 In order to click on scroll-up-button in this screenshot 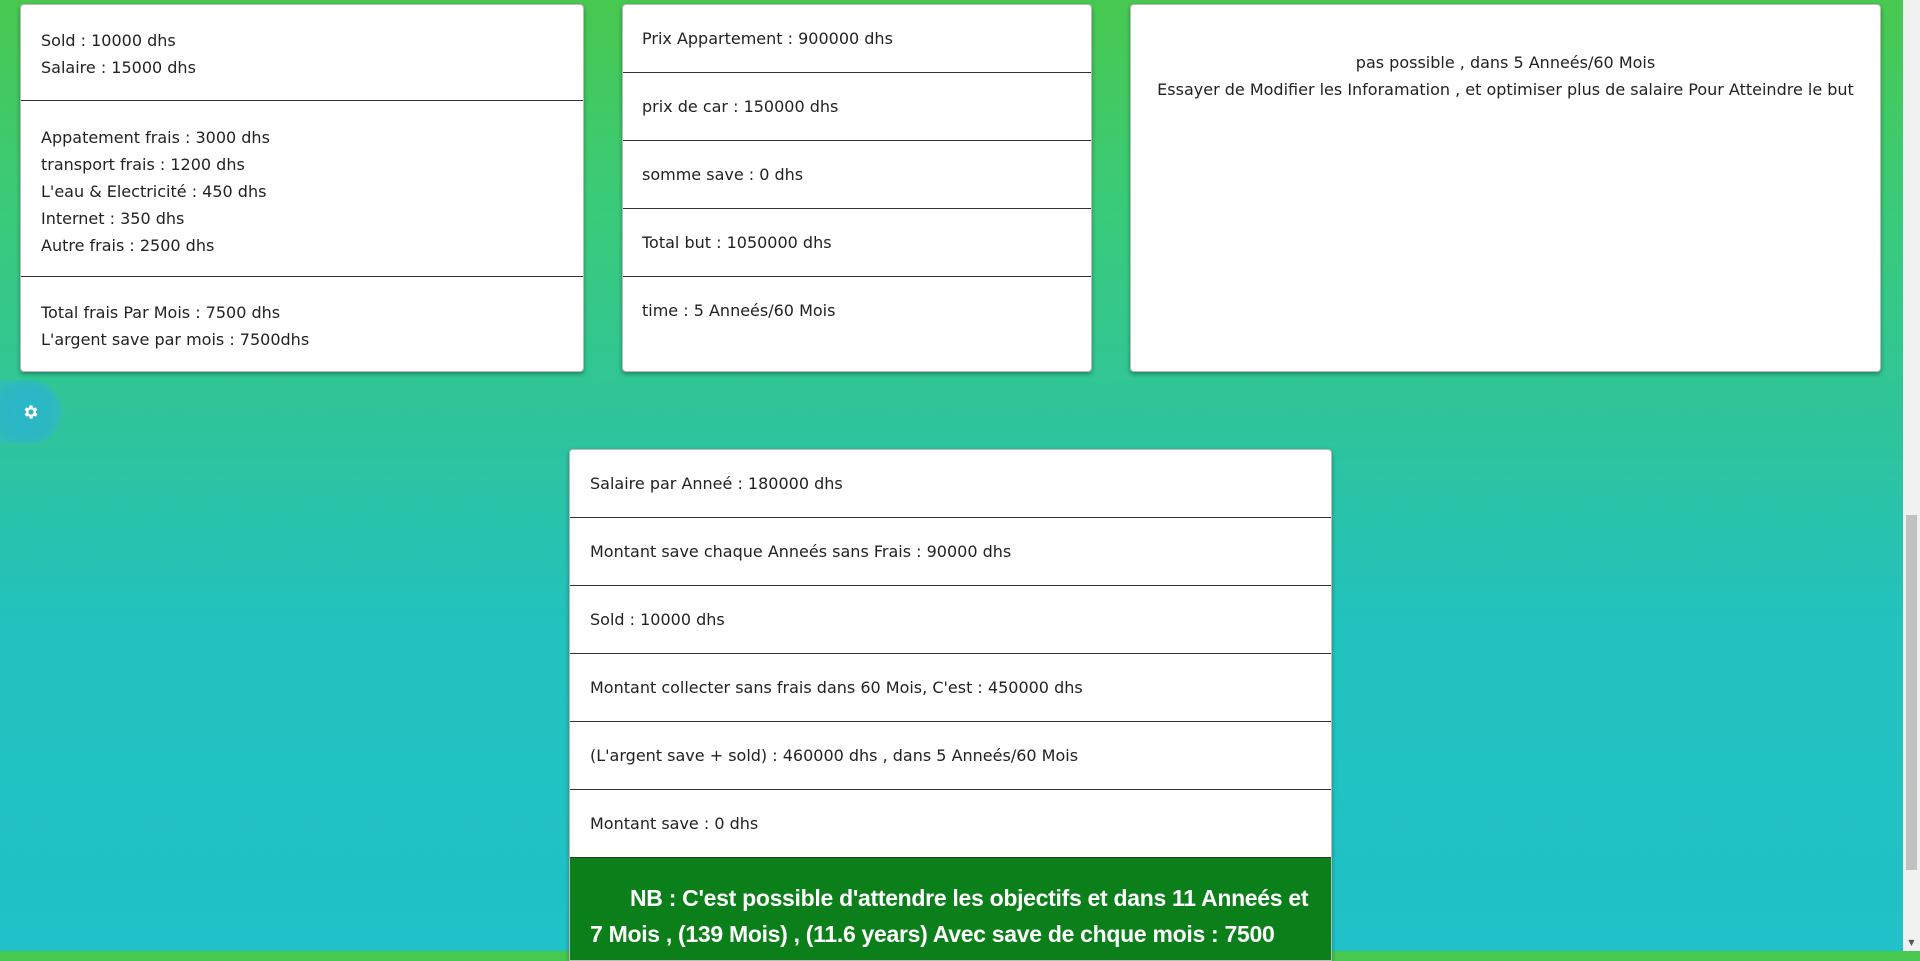, I will do `click(1911, 8)`.